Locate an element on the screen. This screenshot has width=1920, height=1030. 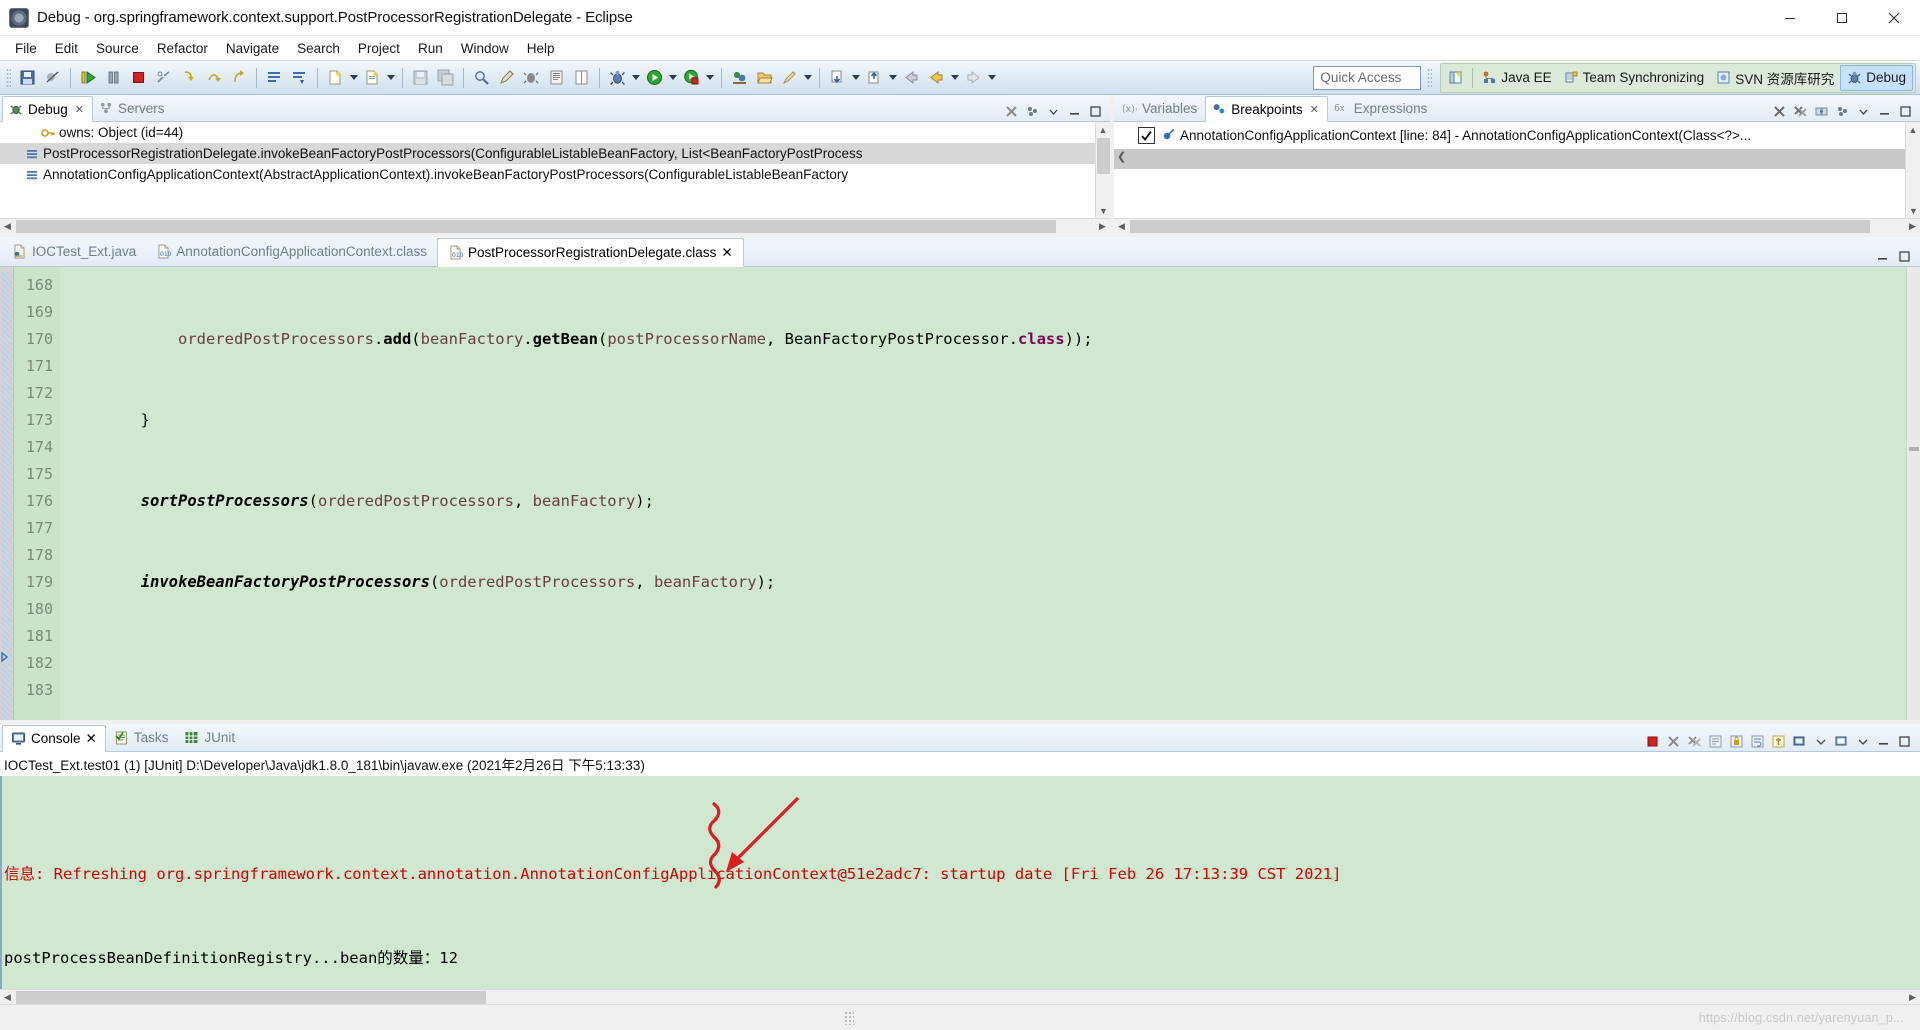
disconnect-icon is located at coordinates (163, 77).